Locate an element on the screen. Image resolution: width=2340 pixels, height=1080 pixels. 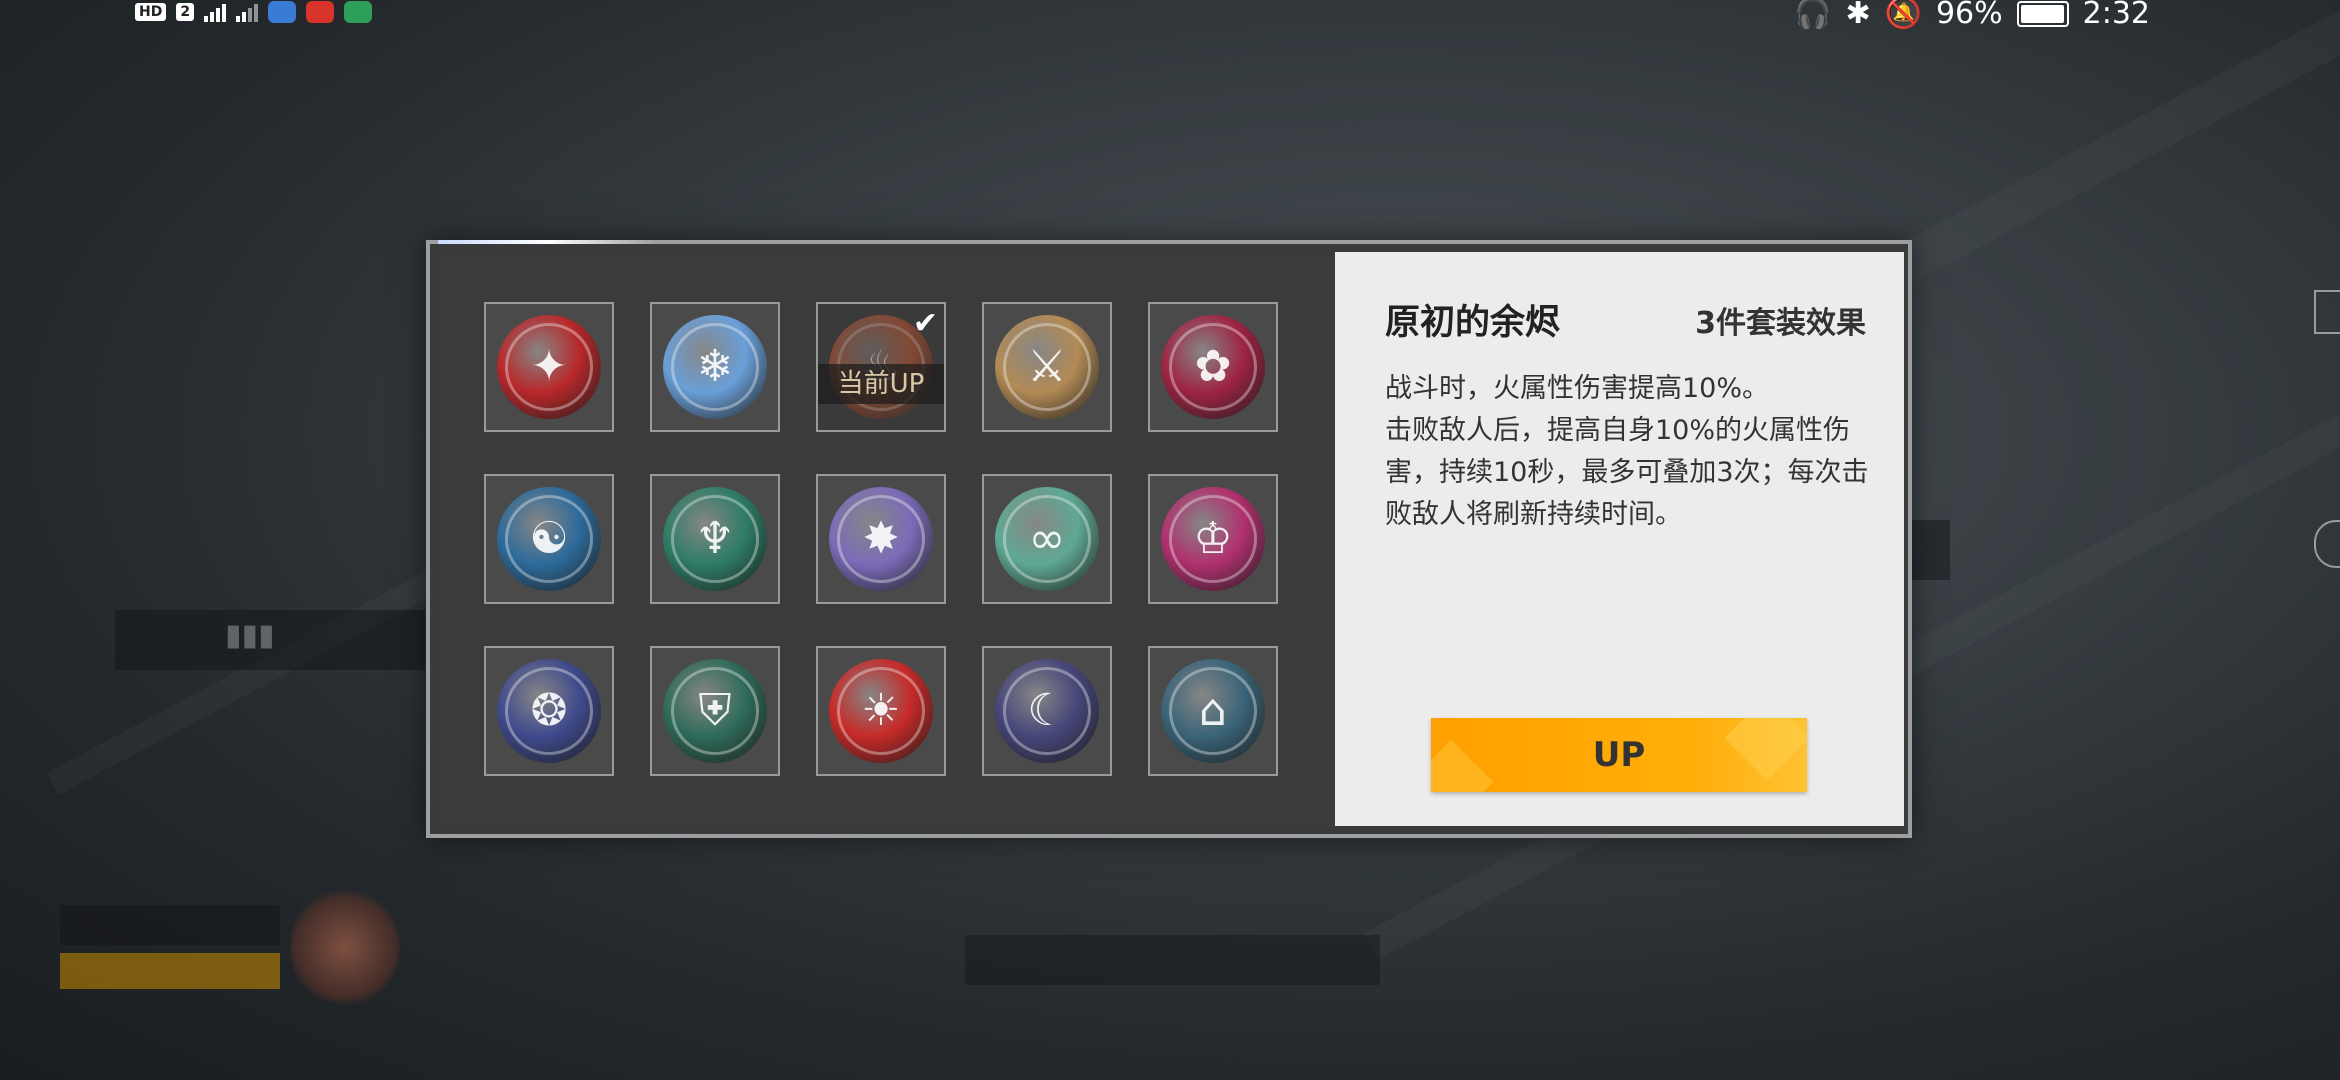
set-effect-label: 3件套装效果 is located at coordinates (1780, 323).